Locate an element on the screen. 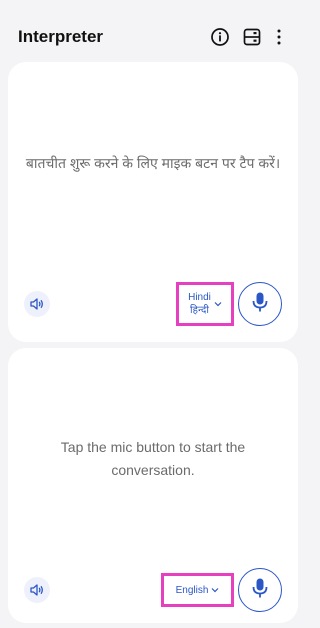  language-label: Hindi is located at coordinates (199, 297).